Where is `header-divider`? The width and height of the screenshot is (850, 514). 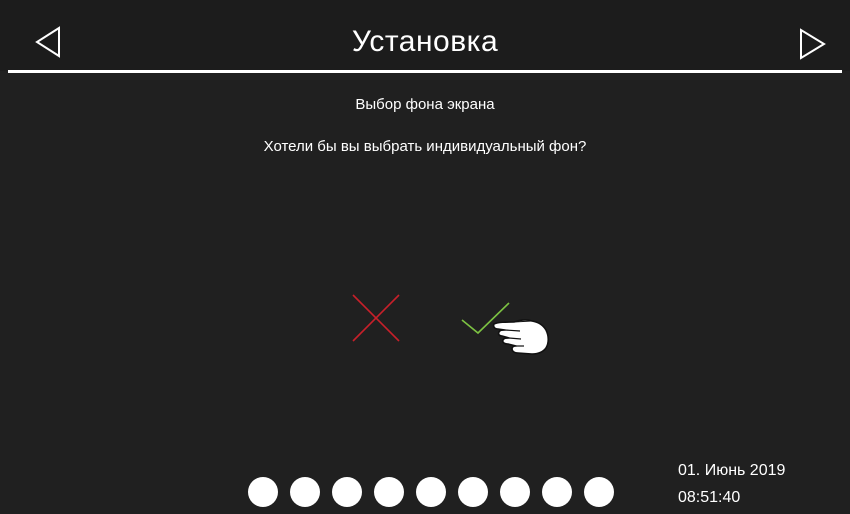
header-divider is located at coordinates (425, 71).